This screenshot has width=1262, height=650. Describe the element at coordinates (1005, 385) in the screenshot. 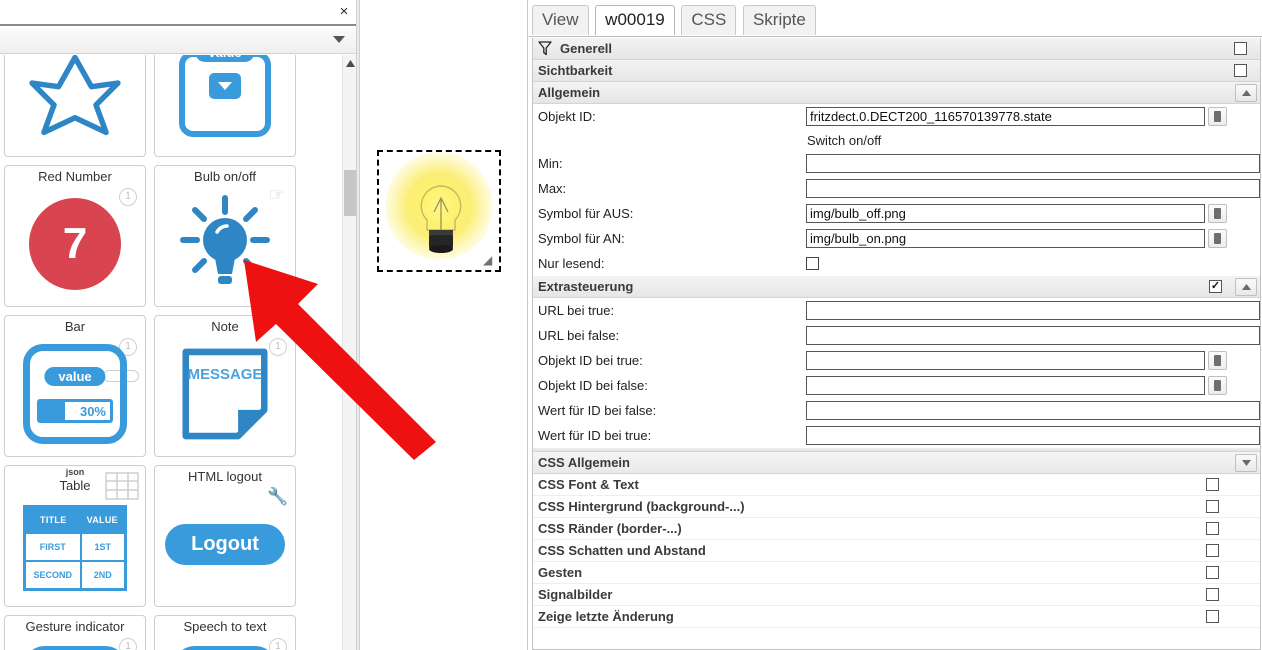

I see `objektid-bei-false-input` at that location.